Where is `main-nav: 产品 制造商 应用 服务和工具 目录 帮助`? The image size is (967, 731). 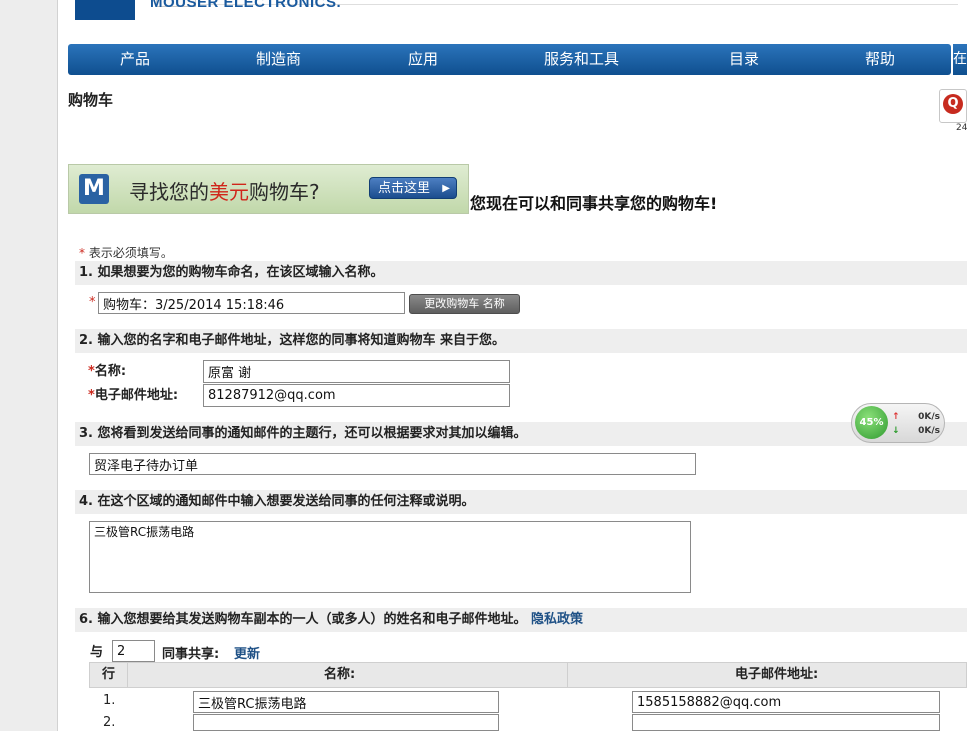 main-nav: 产品 制造商 应用 服务和工具 目录 帮助 is located at coordinates (509, 59).